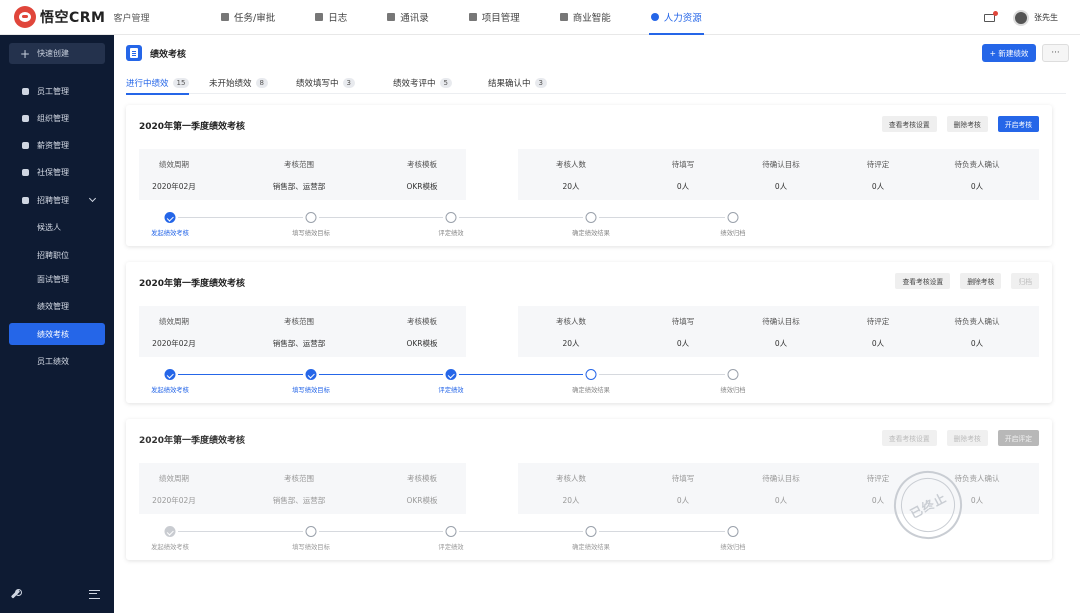  I want to click on insurance-icon, so click(25, 172).